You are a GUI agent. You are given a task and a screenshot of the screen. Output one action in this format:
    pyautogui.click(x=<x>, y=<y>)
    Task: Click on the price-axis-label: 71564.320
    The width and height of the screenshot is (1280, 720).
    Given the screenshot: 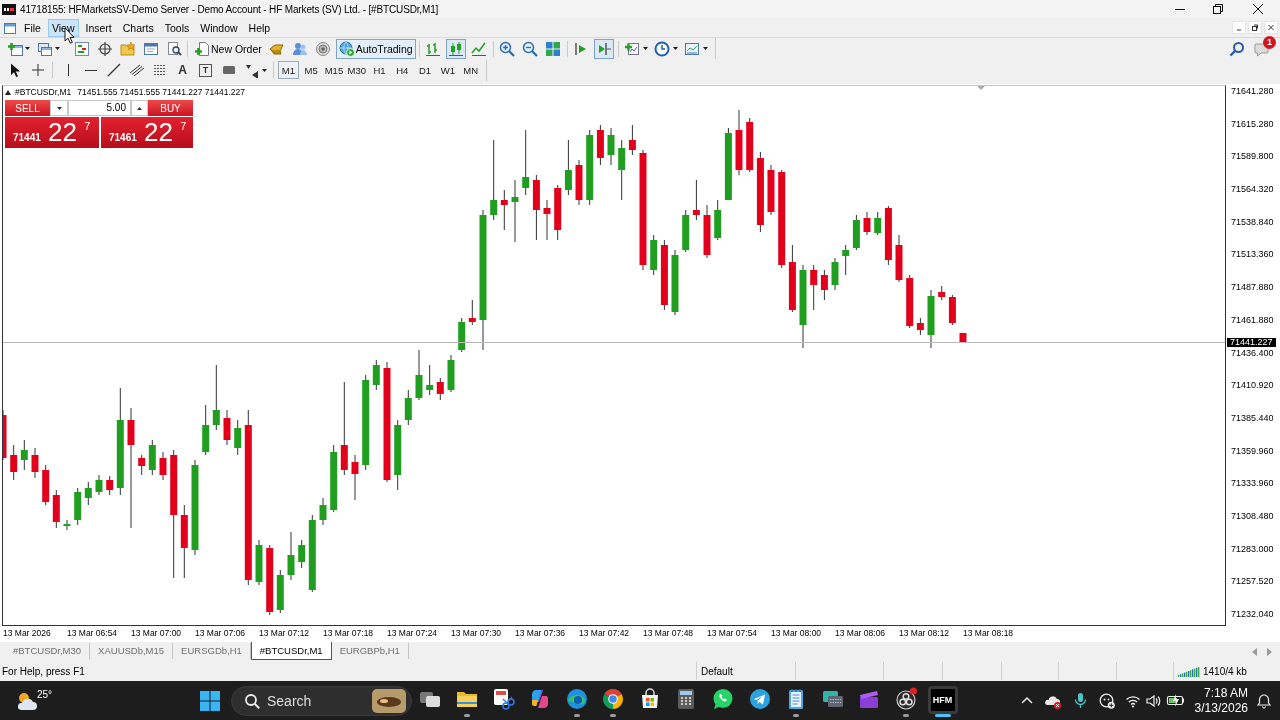 What is the action you would take?
    pyautogui.click(x=1253, y=189)
    